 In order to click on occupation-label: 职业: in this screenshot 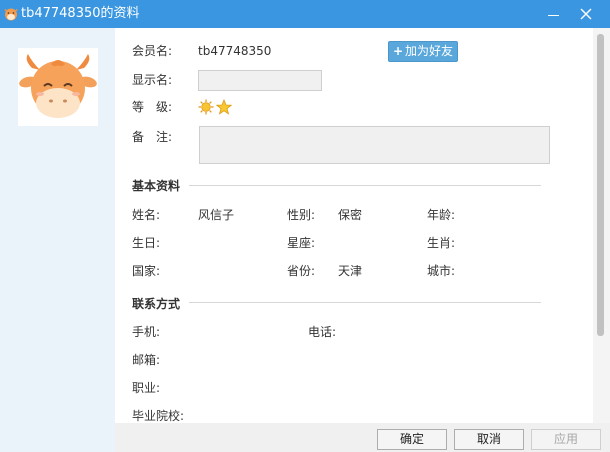, I will do `click(146, 388)`.